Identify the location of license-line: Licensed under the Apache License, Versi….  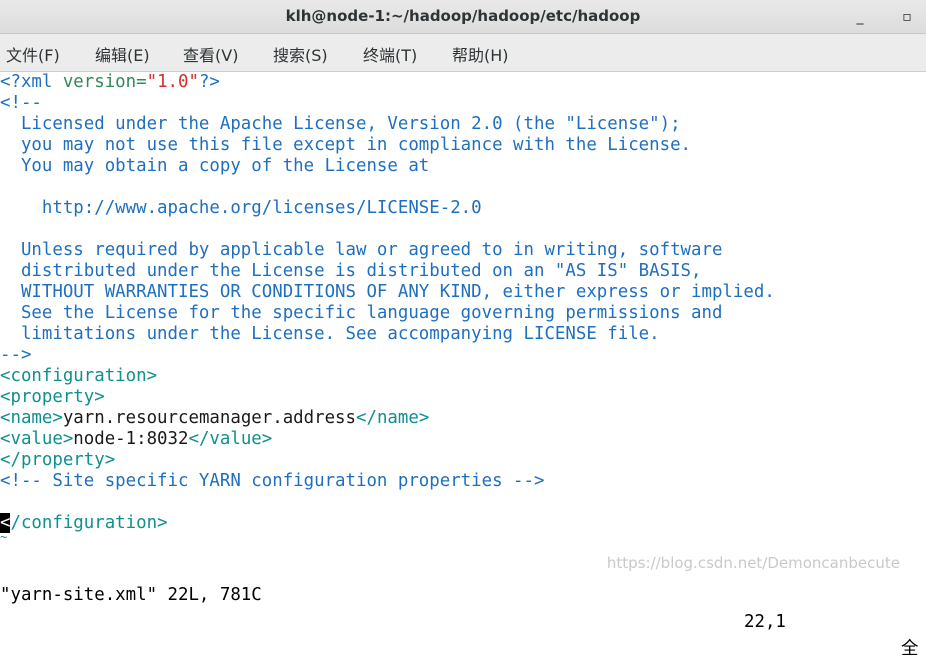
(340, 124).